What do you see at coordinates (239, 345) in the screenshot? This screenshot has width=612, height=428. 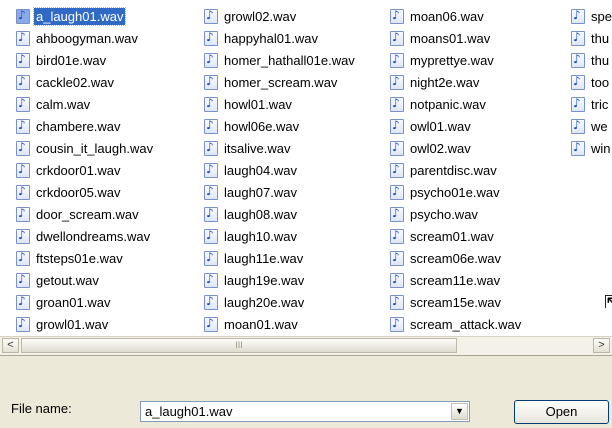 I see `scrollbar-thumb: III` at bounding box center [239, 345].